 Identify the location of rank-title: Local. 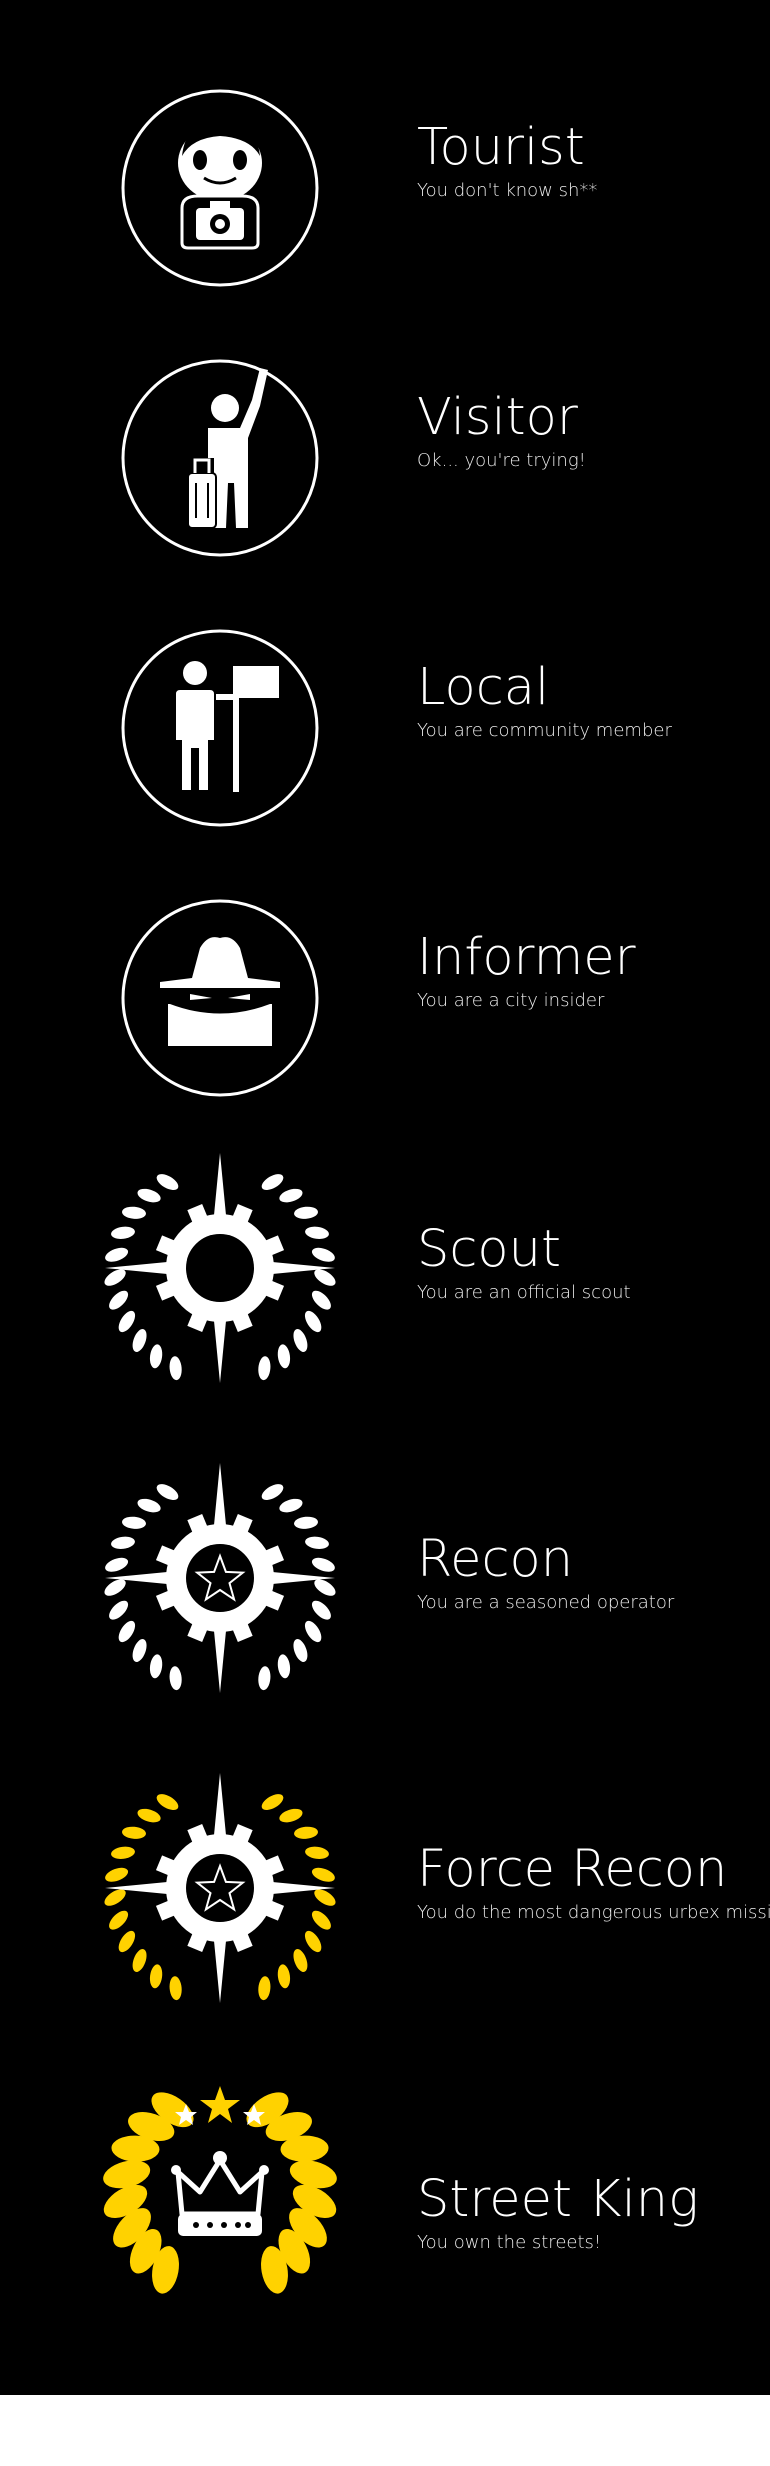
(483, 687).